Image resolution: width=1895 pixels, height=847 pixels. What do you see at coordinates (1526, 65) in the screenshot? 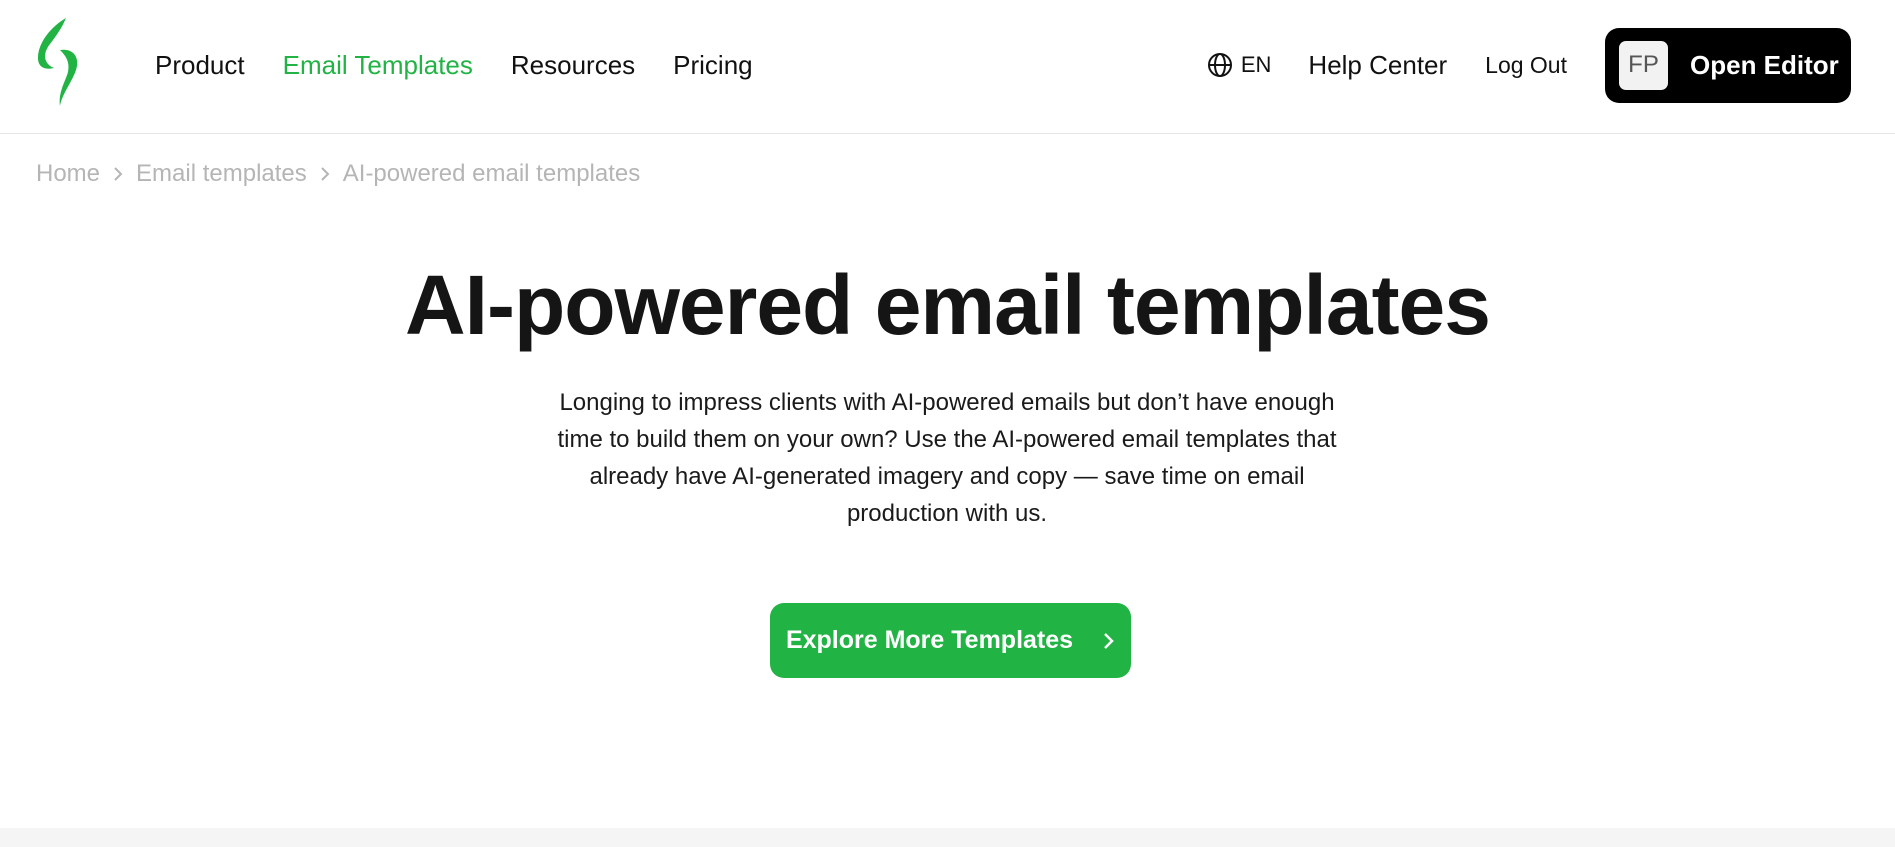
I see `log-out-link: Log Out` at bounding box center [1526, 65].